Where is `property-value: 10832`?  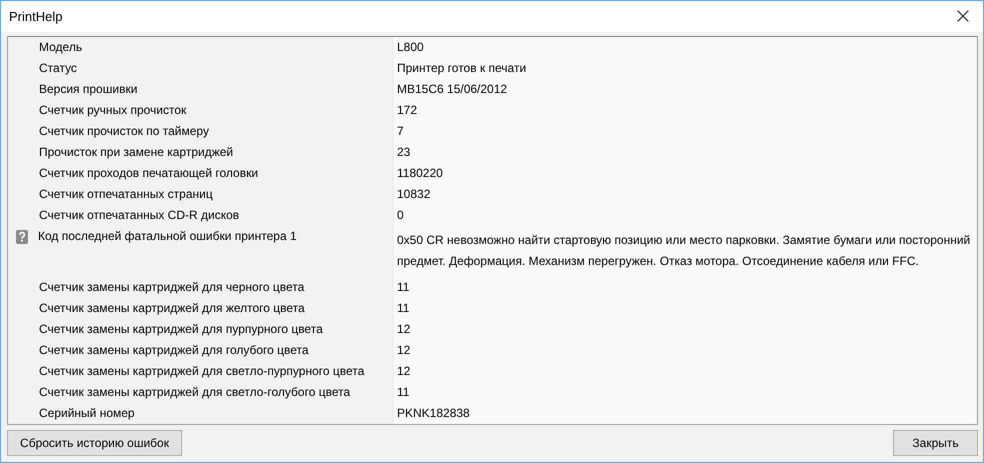
property-value: 10832 is located at coordinates (413, 194).